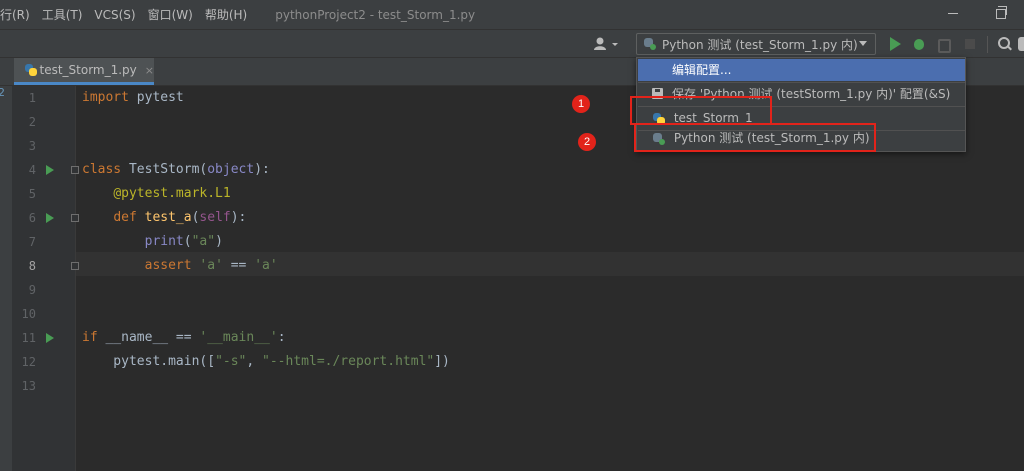  I want to click on code-line: print("a"), so click(183, 241).